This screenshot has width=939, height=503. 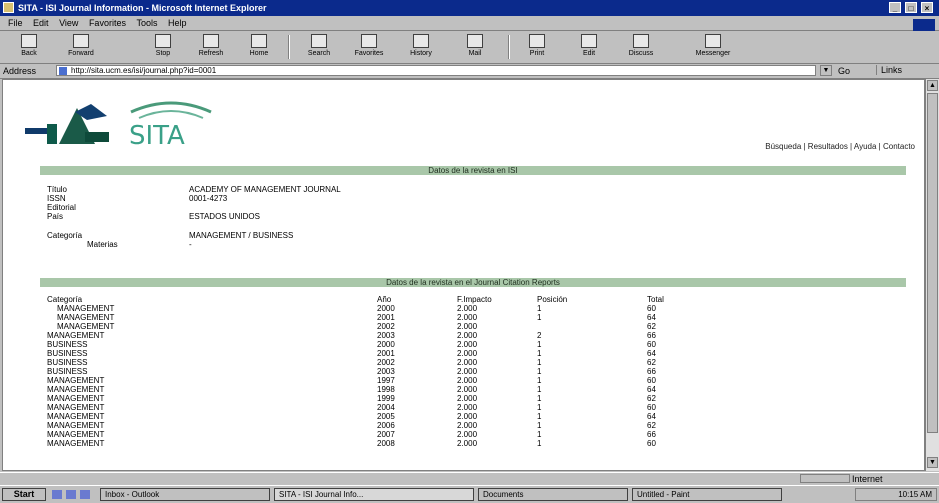 What do you see at coordinates (386, 308) in the screenshot?
I see `cell-year: 2000` at bounding box center [386, 308].